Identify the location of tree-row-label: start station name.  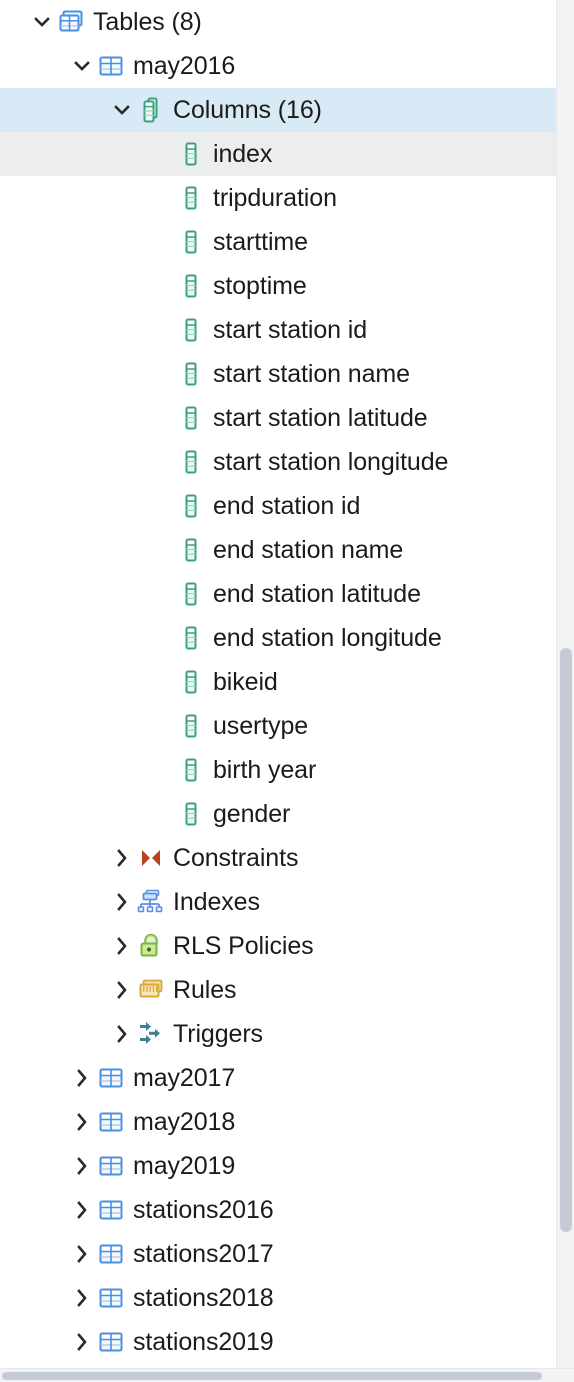
(311, 374).